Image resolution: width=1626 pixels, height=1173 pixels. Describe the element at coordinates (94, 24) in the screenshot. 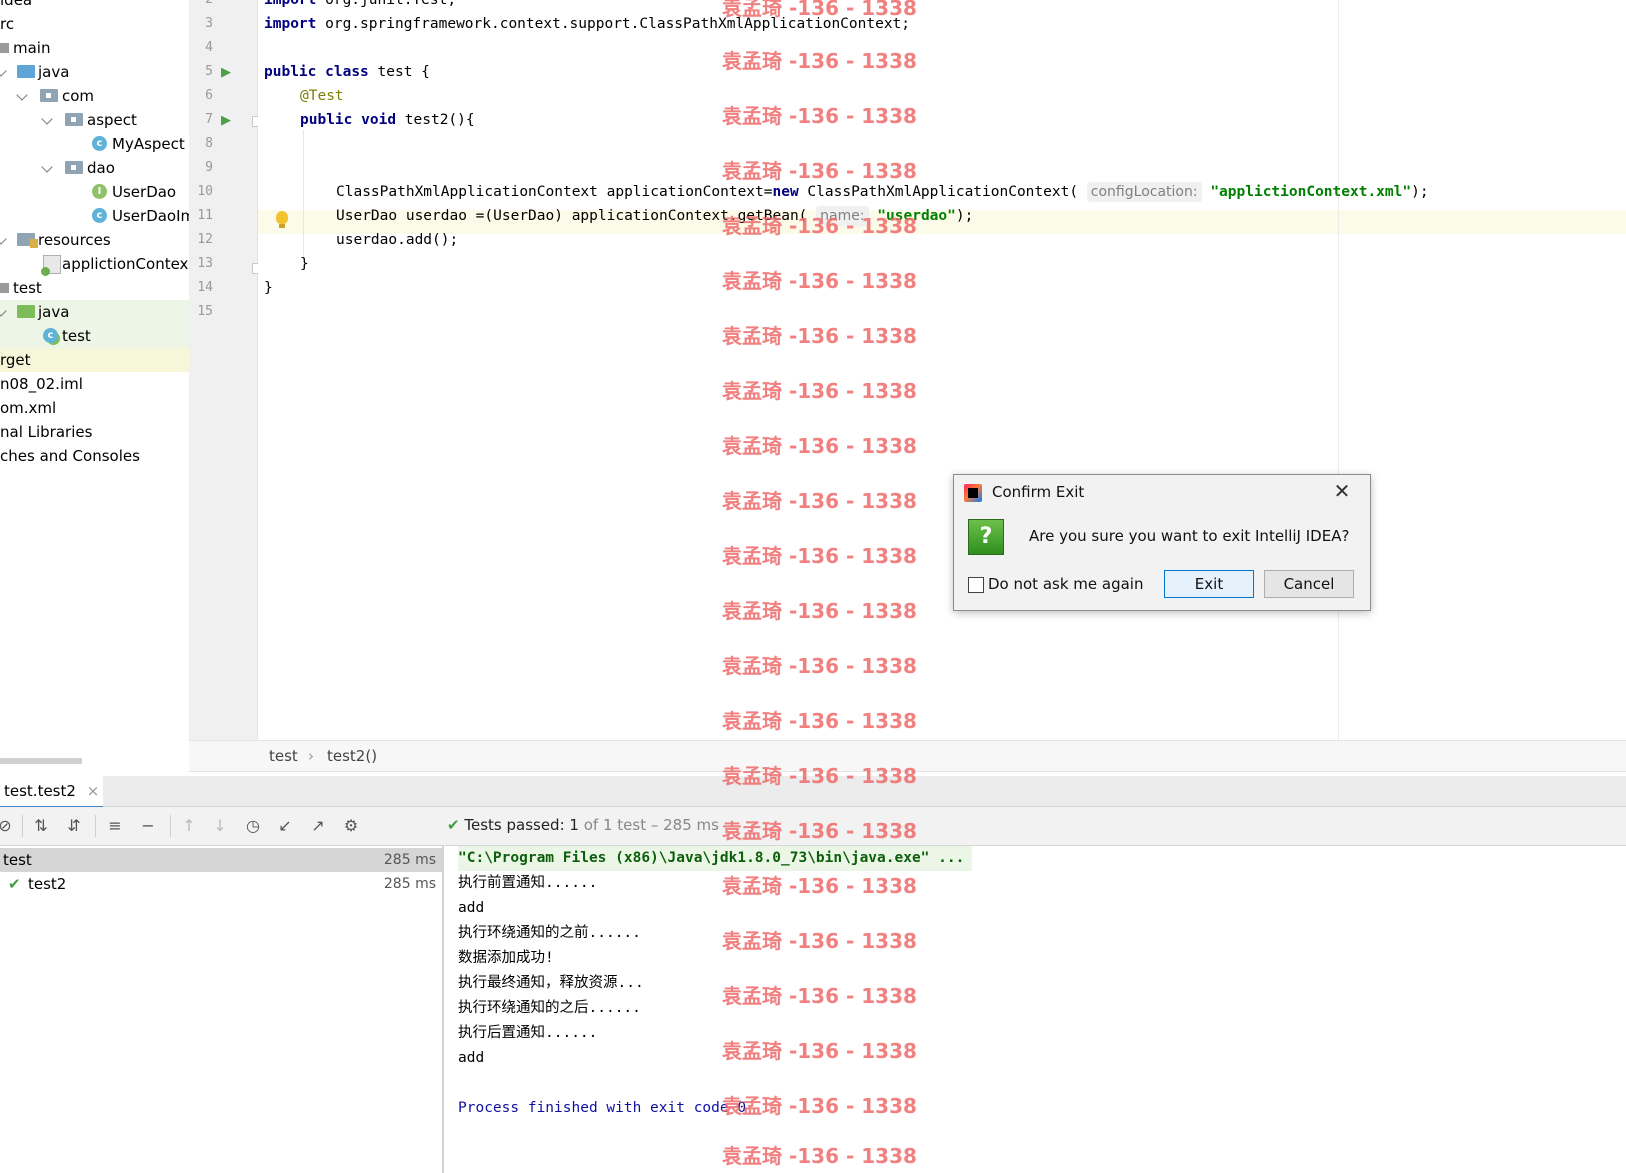

I see `tree-item-src: rc` at that location.